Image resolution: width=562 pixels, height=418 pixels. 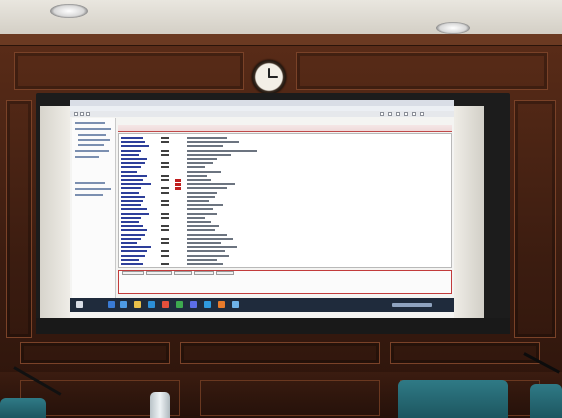 What do you see at coordinates (269, 77) in the screenshot?
I see `wall-clock` at bounding box center [269, 77].